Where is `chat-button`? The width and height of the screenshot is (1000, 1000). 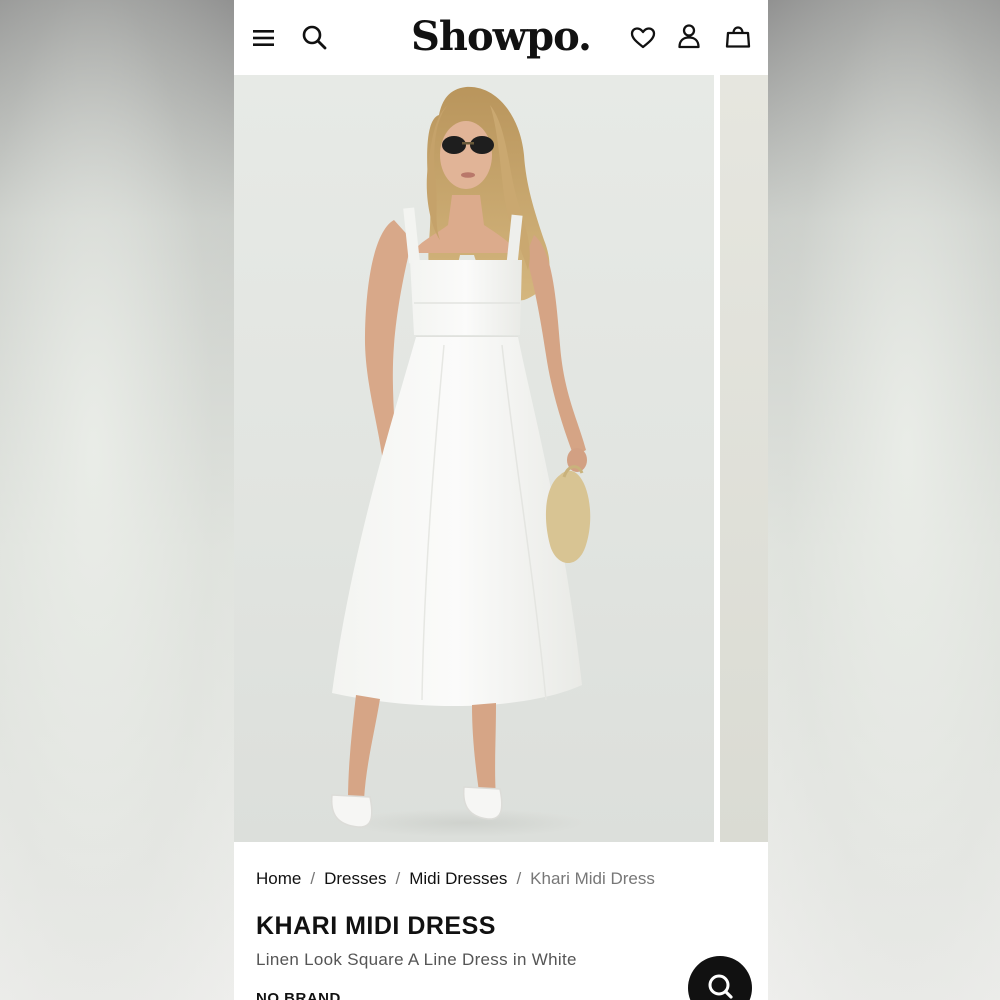 chat-button is located at coordinates (720, 978).